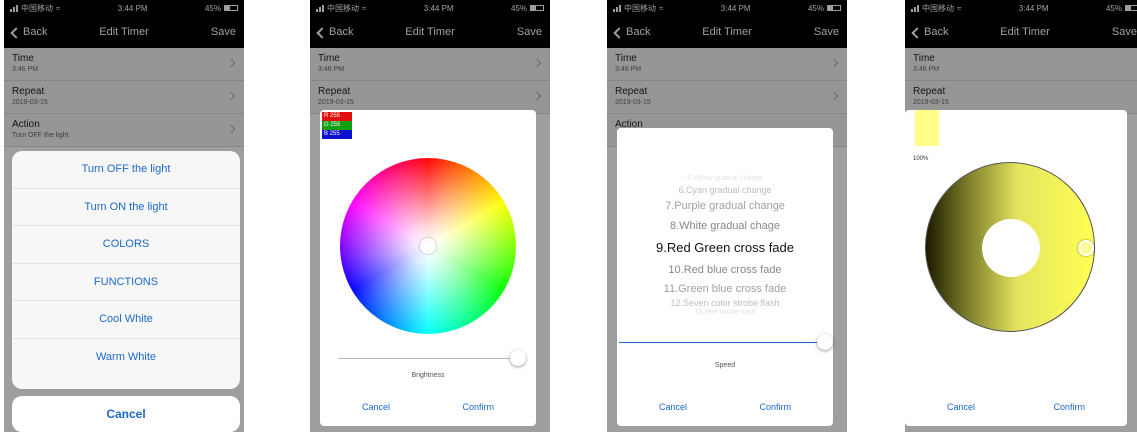  What do you see at coordinates (337, 134) in the screenshot?
I see `blue-value: B 255` at bounding box center [337, 134].